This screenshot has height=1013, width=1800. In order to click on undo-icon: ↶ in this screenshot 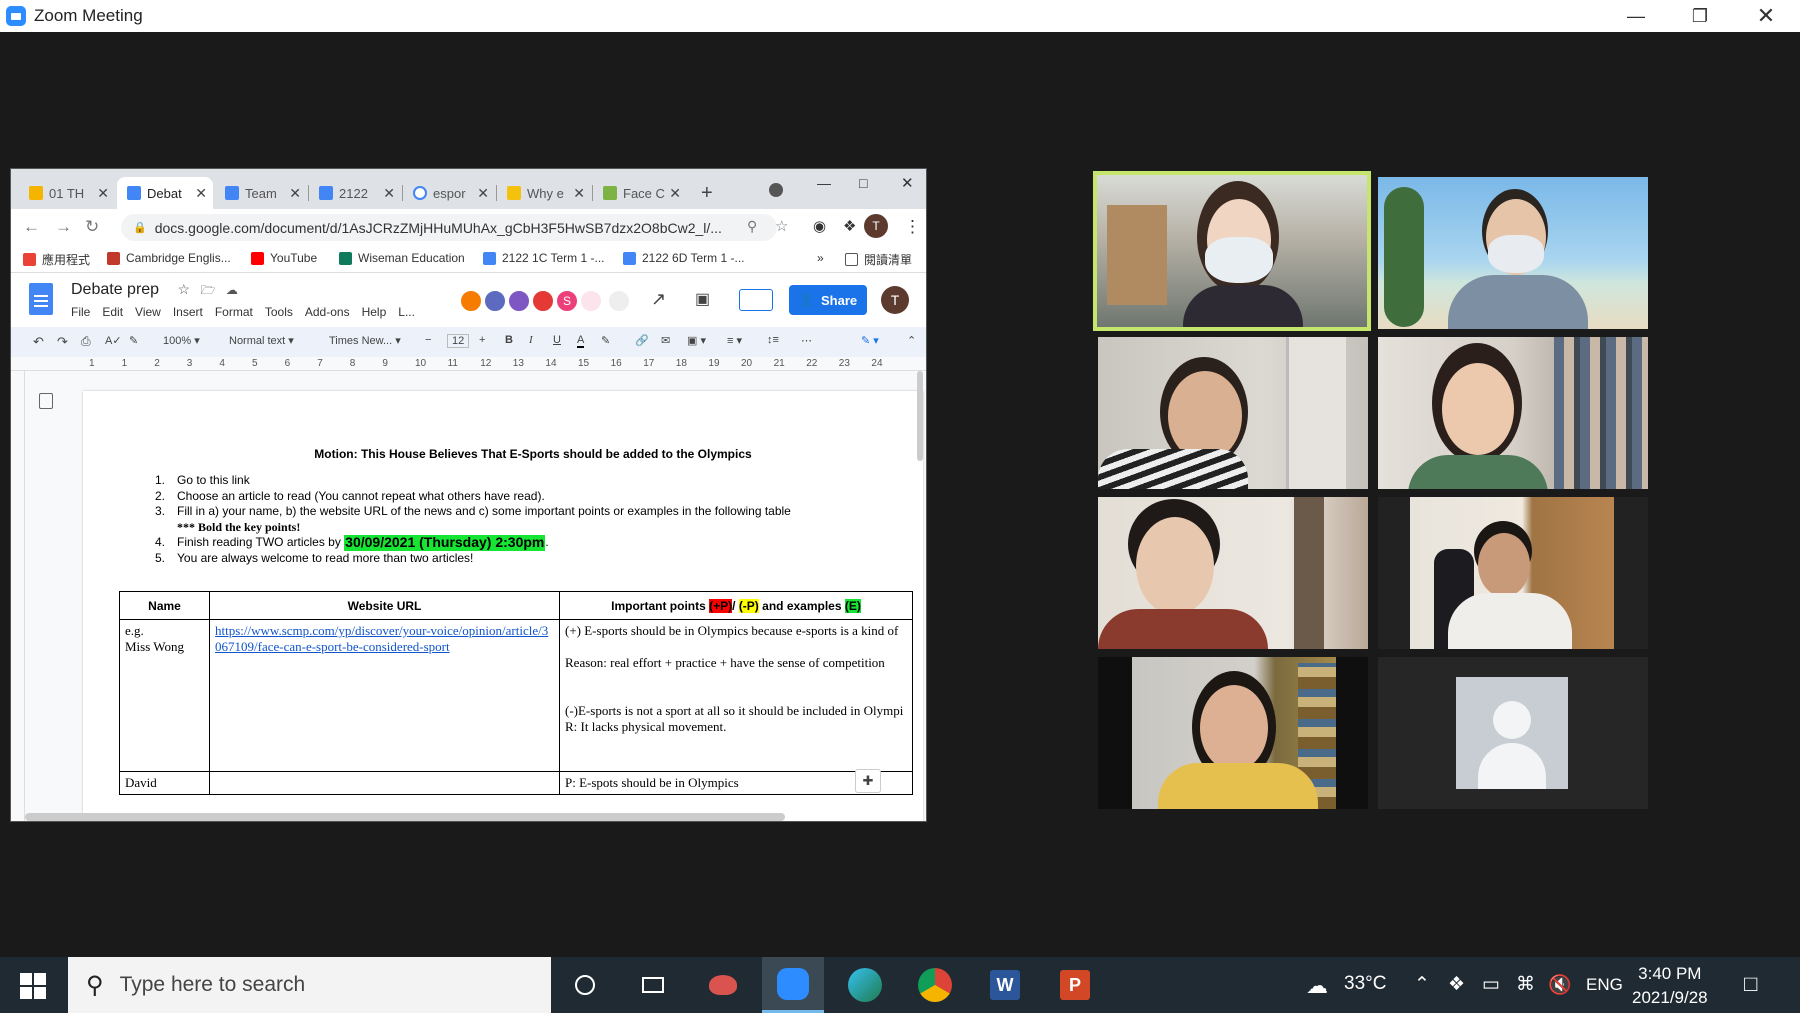, I will do `click(38, 342)`.